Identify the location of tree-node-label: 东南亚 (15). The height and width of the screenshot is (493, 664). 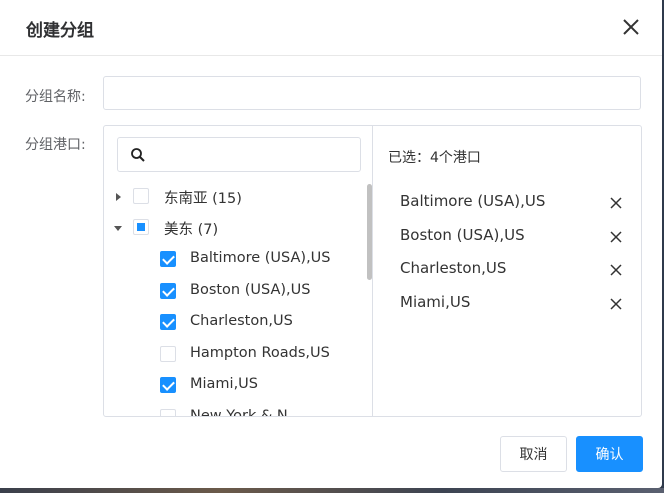
(203, 199).